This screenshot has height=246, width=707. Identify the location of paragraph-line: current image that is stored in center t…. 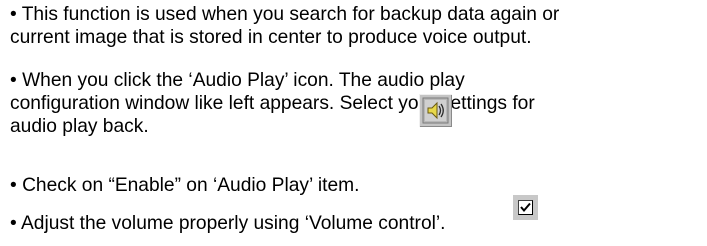
(271, 37).